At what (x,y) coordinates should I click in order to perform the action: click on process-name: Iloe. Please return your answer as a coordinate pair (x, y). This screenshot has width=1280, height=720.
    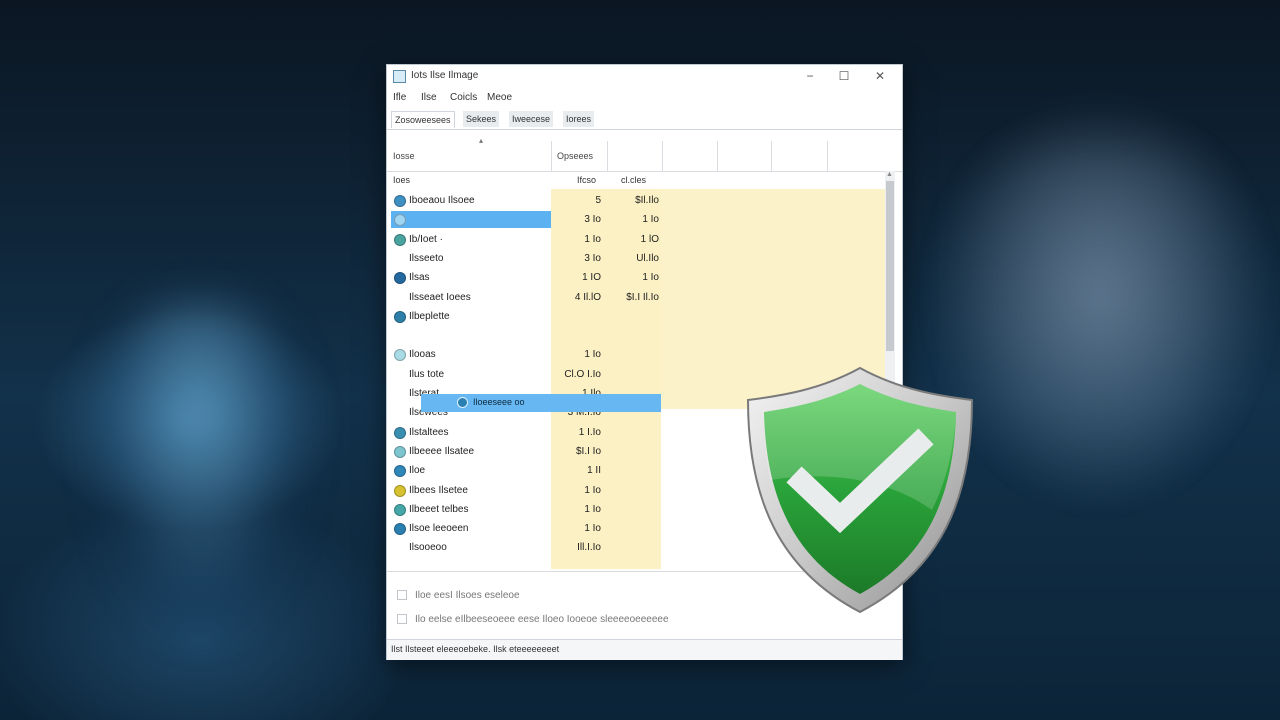
    Looking at the image, I should click on (417, 471).